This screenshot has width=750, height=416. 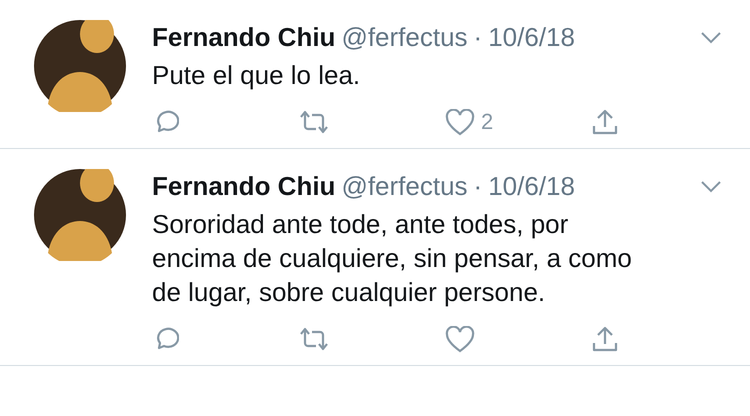 I want to click on like-count: 2, so click(x=487, y=122).